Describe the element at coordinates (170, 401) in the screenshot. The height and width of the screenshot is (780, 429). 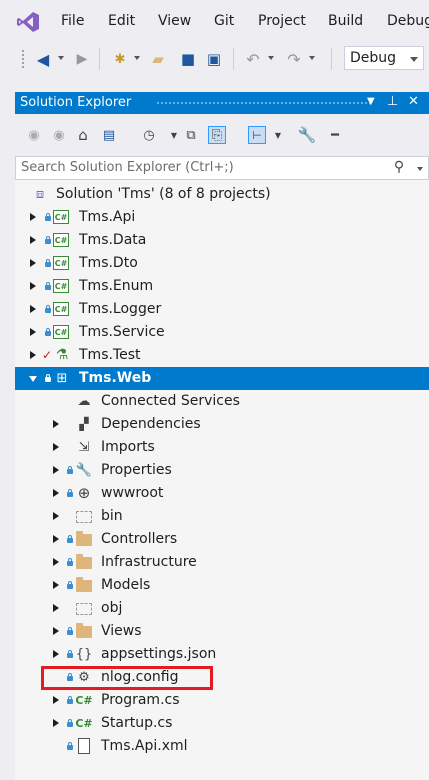
I see `tree-item-label: Connected Services` at that location.